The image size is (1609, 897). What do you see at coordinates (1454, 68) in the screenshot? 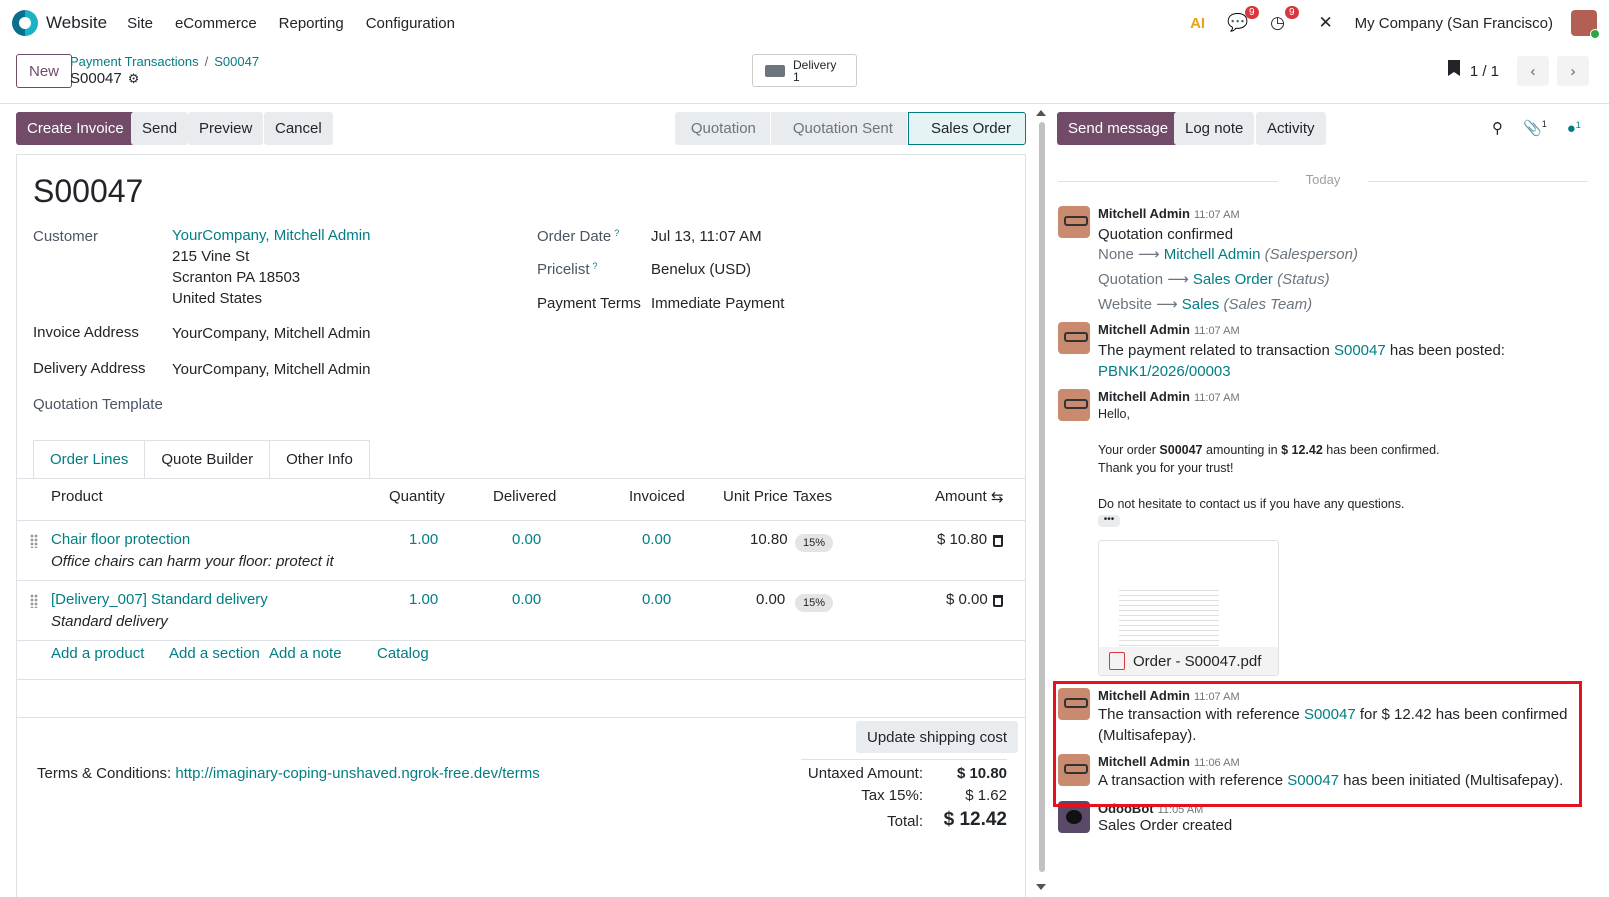
I see `bookmark-icon` at bounding box center [1454, 68].